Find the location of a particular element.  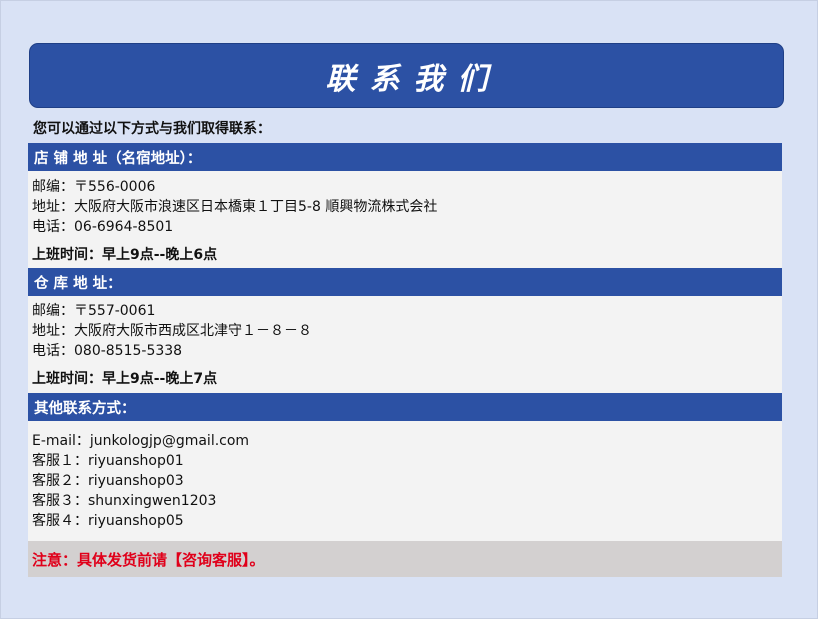

customer-service-4: 客服４：riyuanshop05 is located at coordinates (108, 521).